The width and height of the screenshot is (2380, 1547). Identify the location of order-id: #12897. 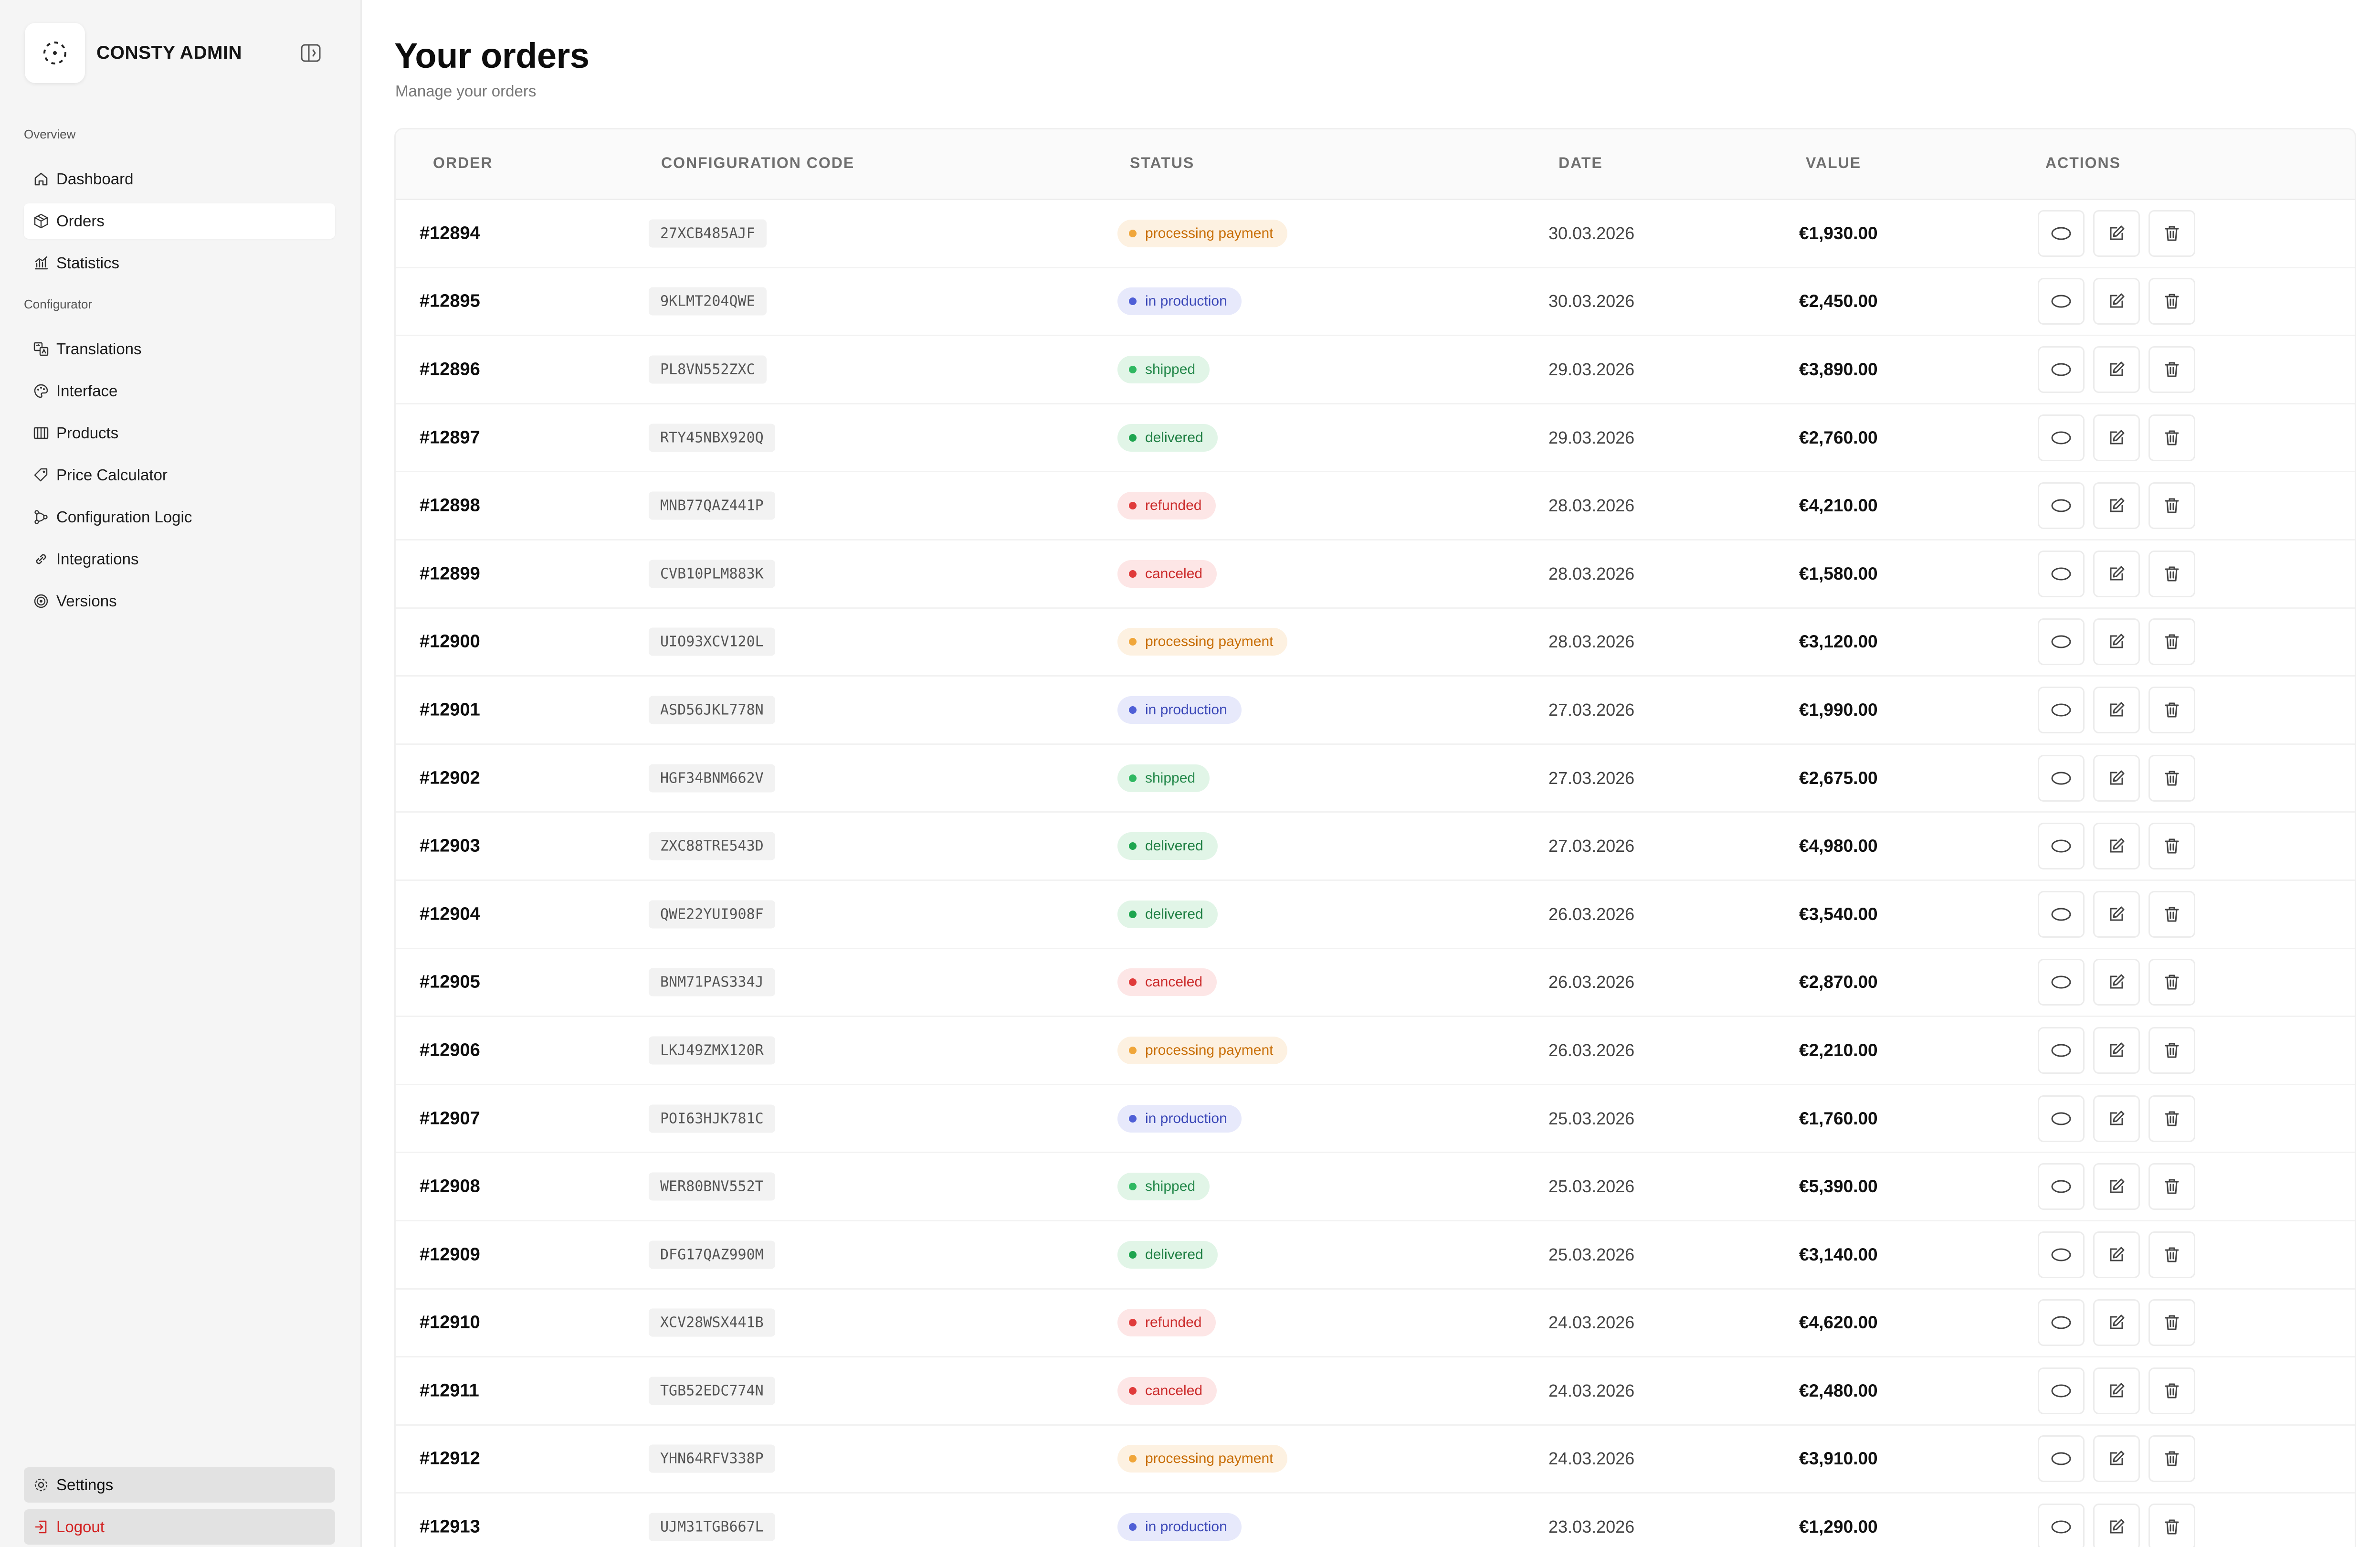
(450, 437).